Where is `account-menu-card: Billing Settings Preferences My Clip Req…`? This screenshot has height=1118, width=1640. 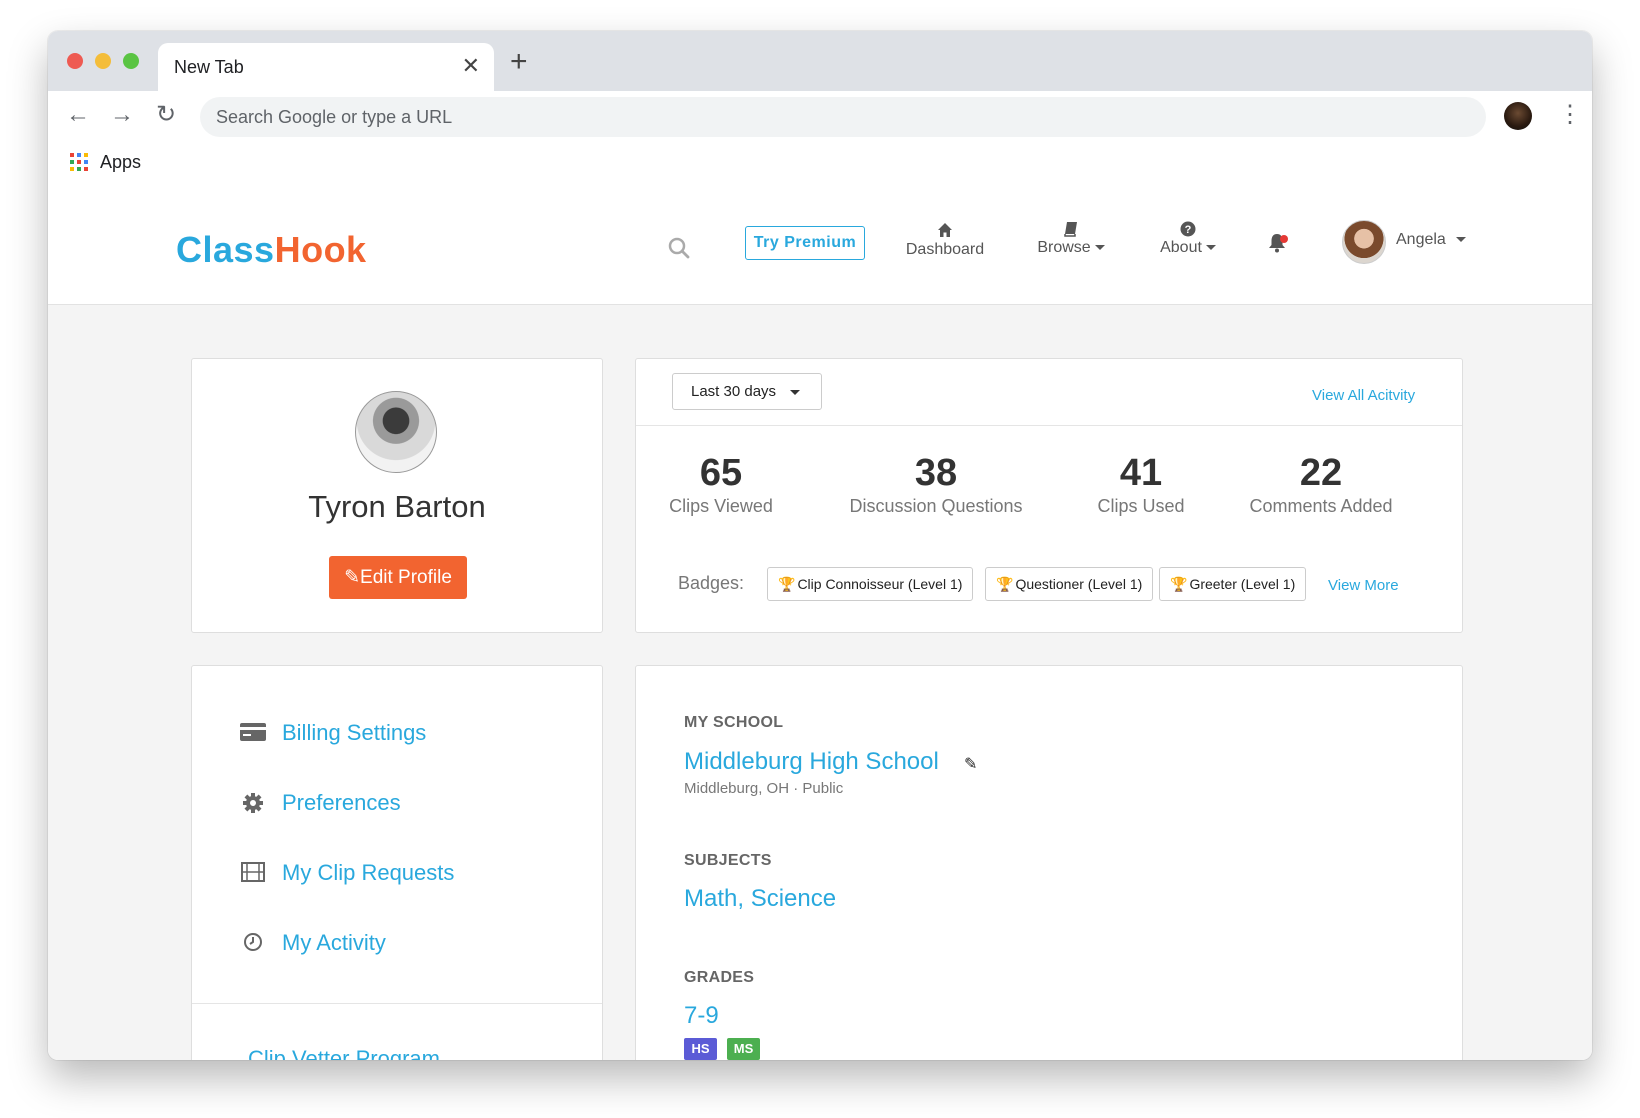
account-menu-card: Billing Settings Preferences My Clip Req… is located at coordinates (397, 862).